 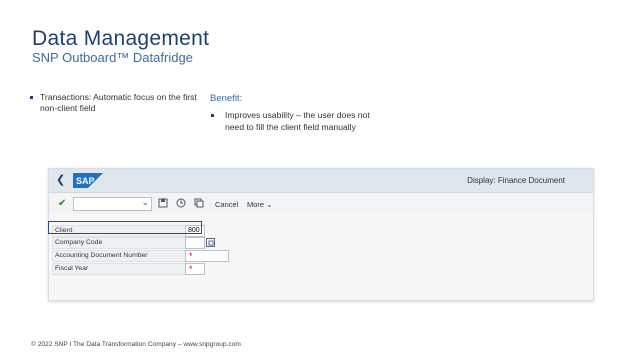 I want to click on fiscal-year-input: *, so click(x=195, y=269).